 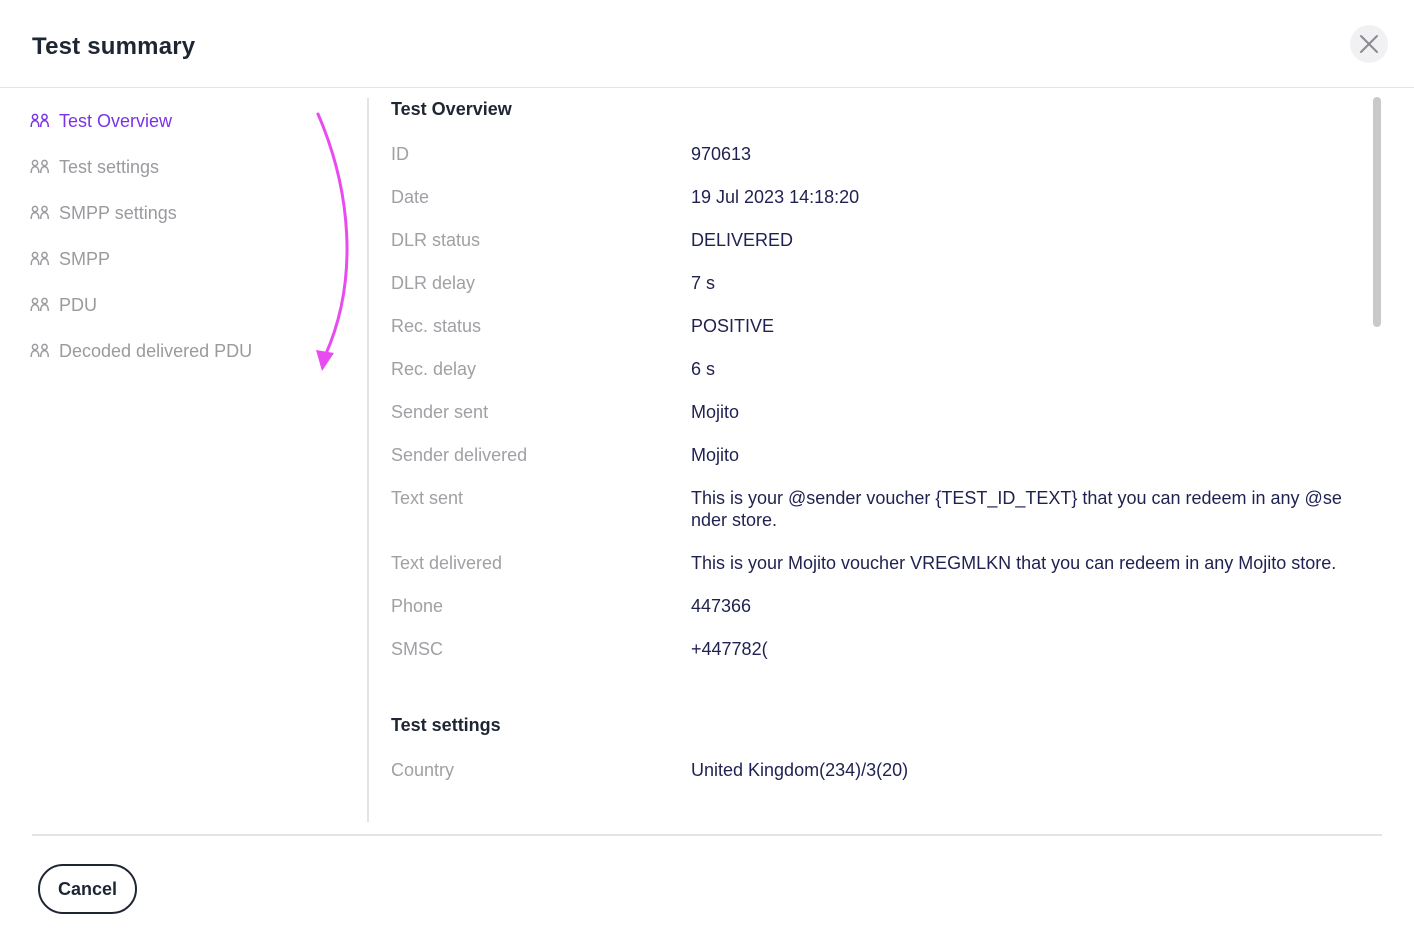 What do you see at coordinates (1377, 212) in the screenshot?
I see `content-scrollbar` at bounding box center [1377, 212].